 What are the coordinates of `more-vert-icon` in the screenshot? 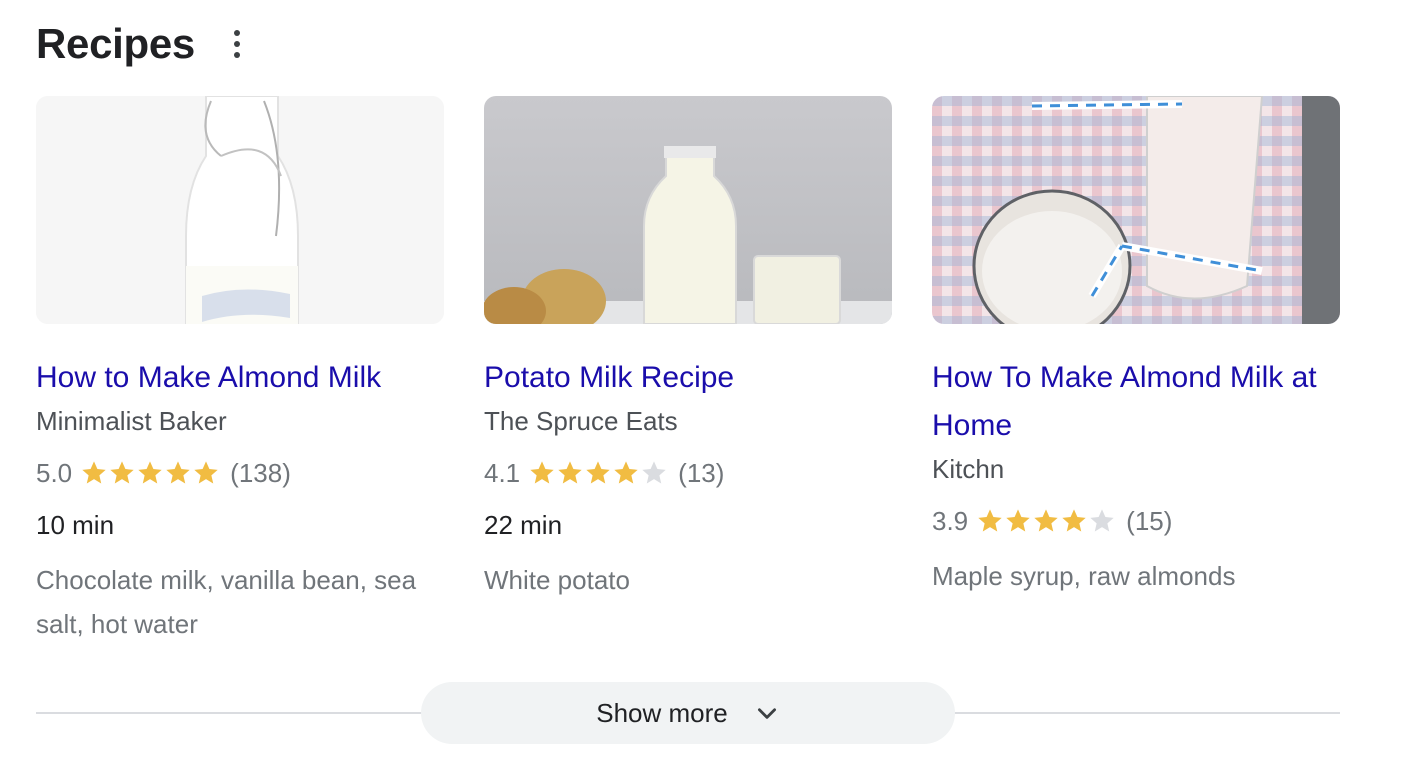 It's located at (237, 44).